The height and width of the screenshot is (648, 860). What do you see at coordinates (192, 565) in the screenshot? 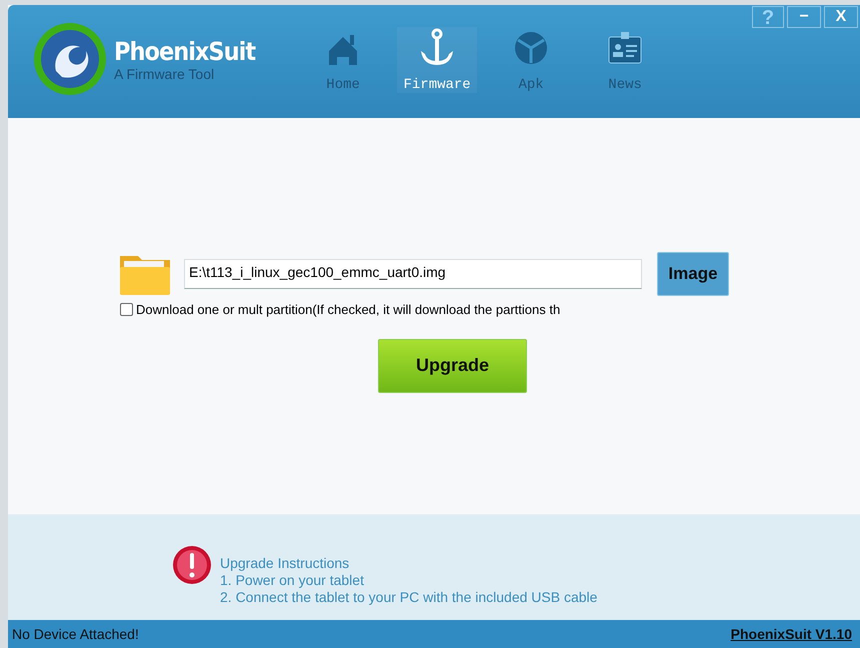
I see `warning-icon` at bounding box center [192, 565].